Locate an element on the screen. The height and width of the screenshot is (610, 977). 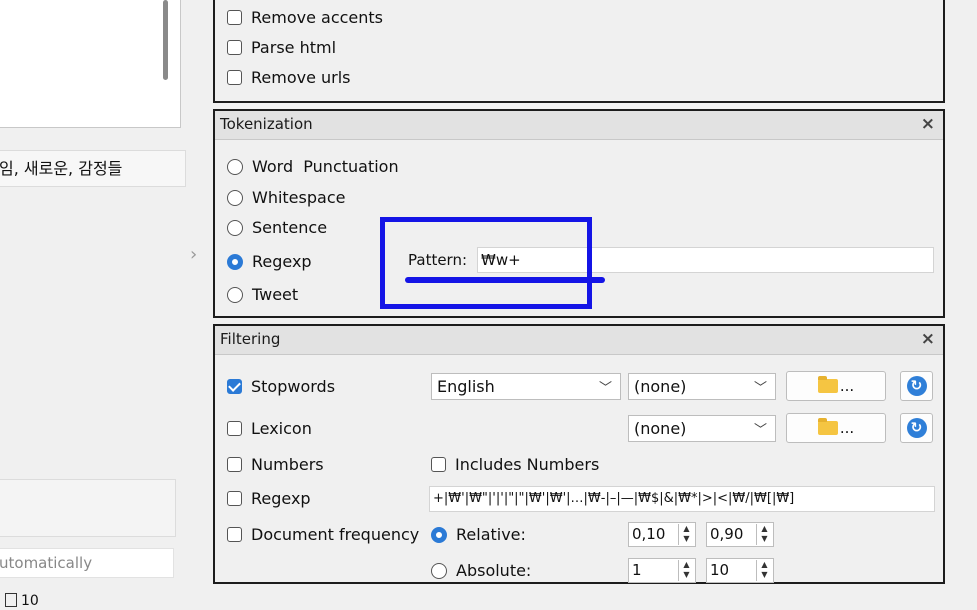
parse-html-label: Parse html is located at coordinates (294, 47).